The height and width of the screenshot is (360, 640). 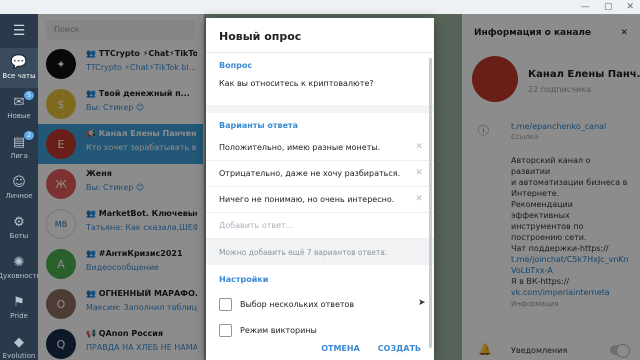 I want to click on unread-badge: 5, so click(x=29, y=95).